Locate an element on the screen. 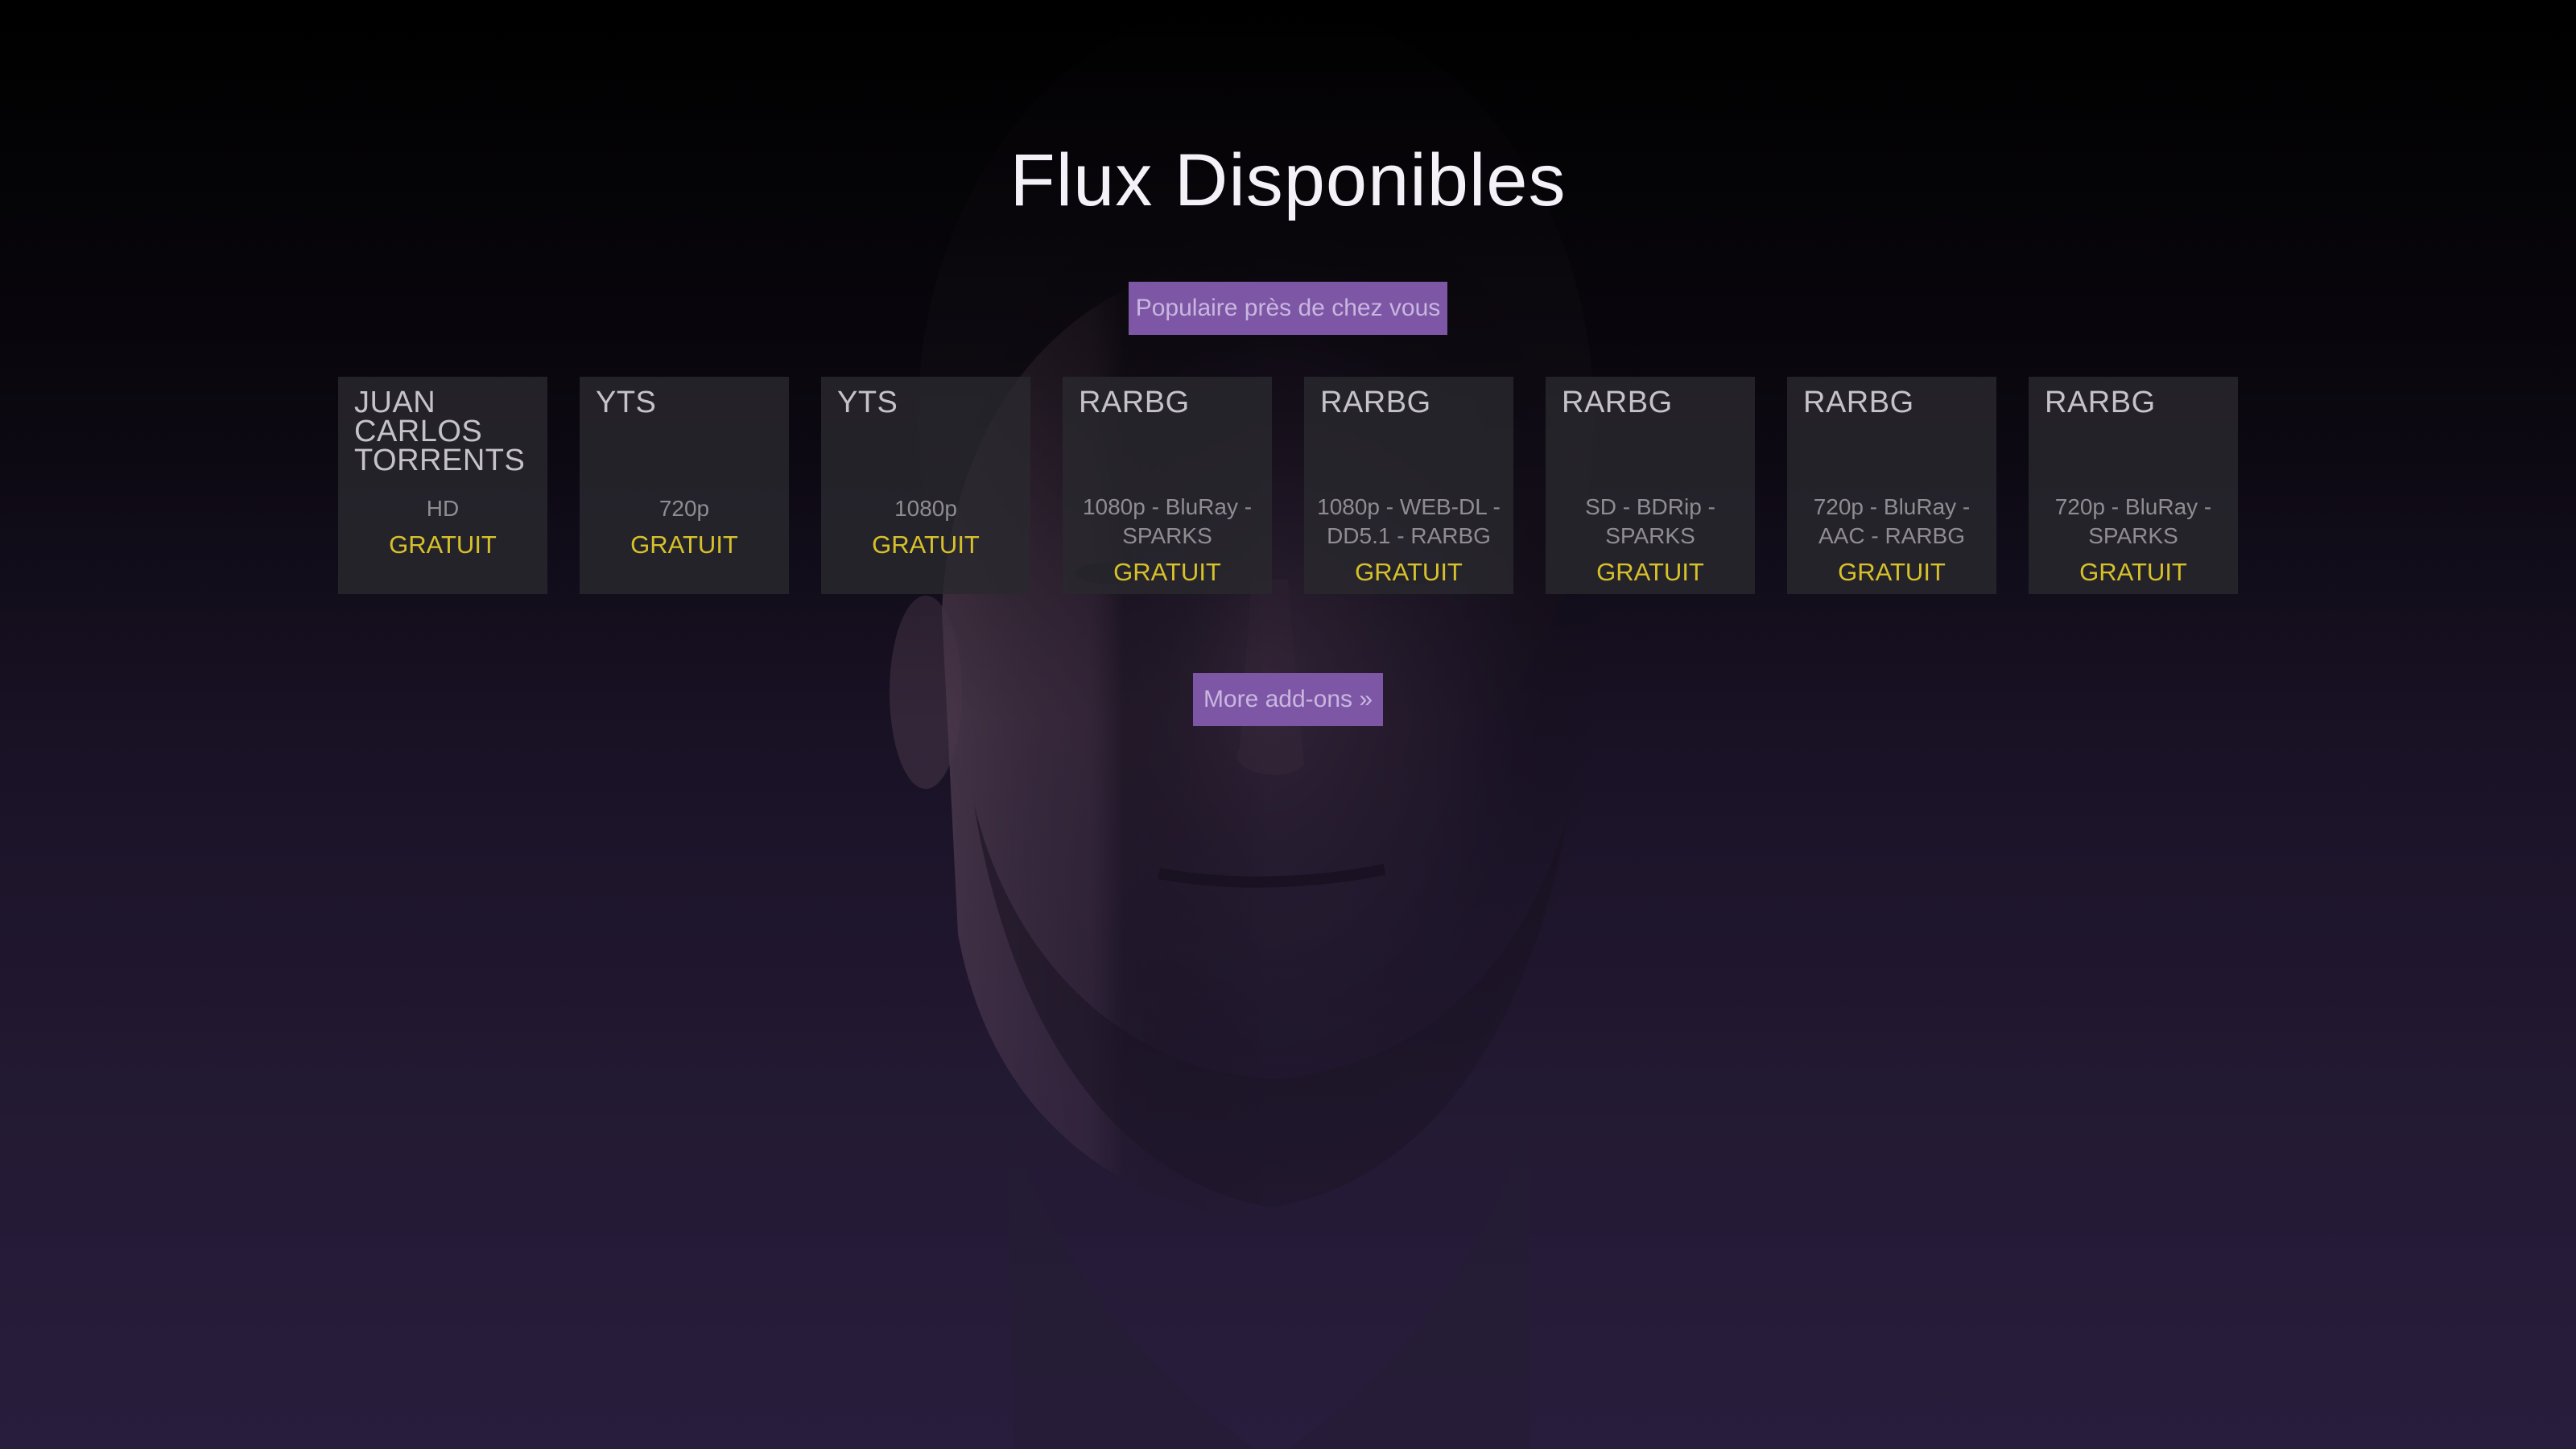  stream-source: JUAN CARLOS TORRENTS is located at coordinates (440, 431).